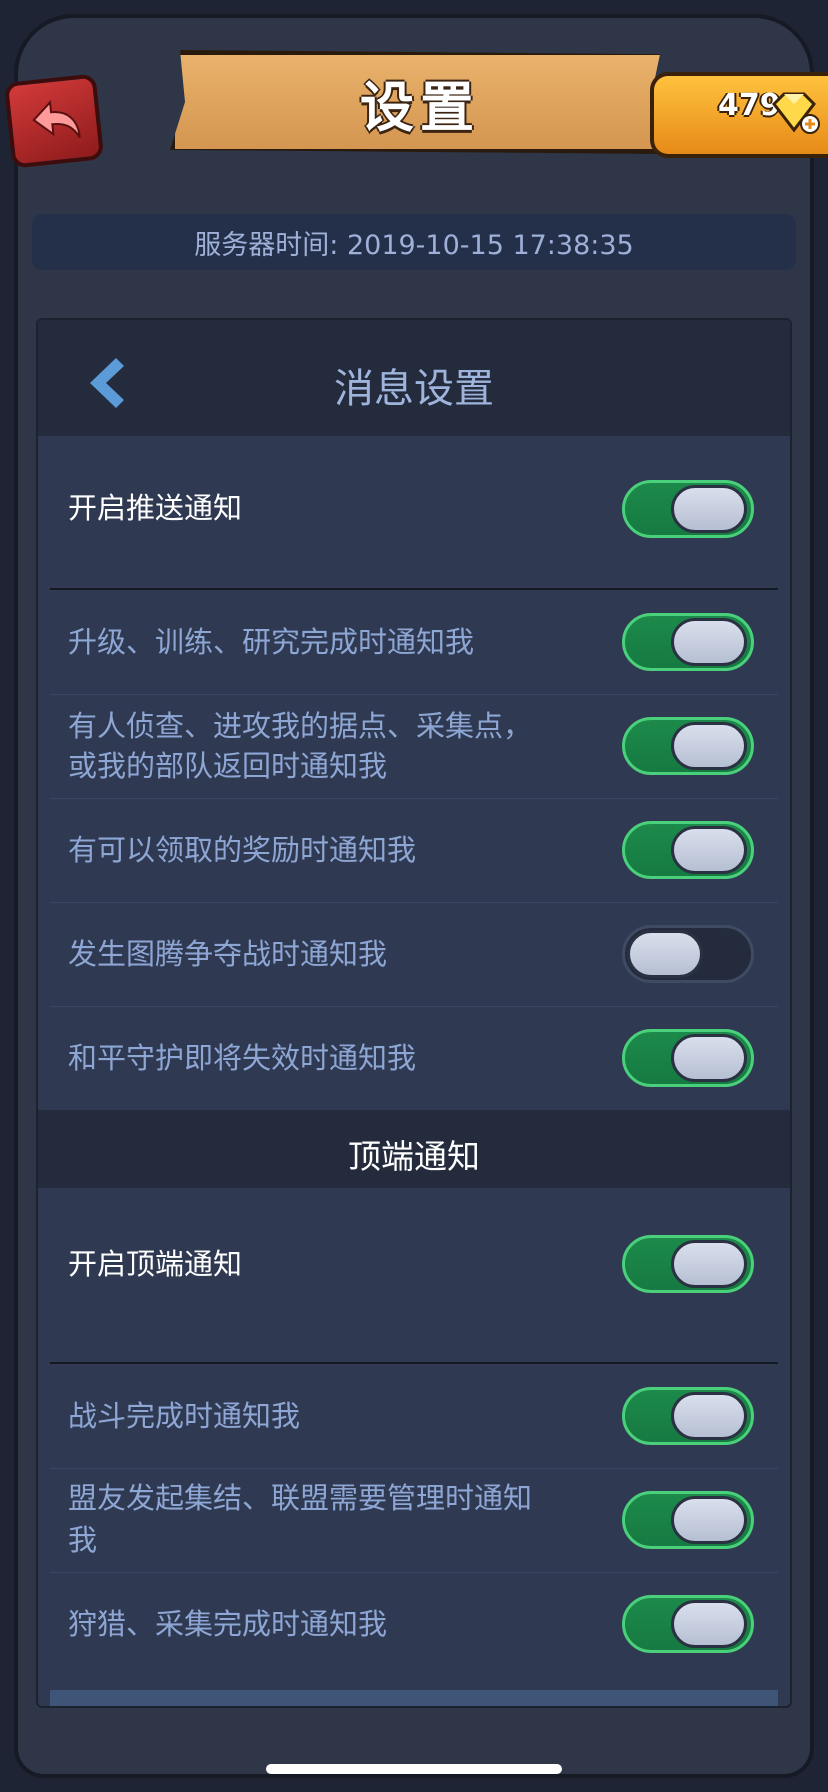 The height and width of the screenshot is (1792, 828). Describe the element at coordinates (414, 1769) in the screenshot. I see `home-indicator` at that location.